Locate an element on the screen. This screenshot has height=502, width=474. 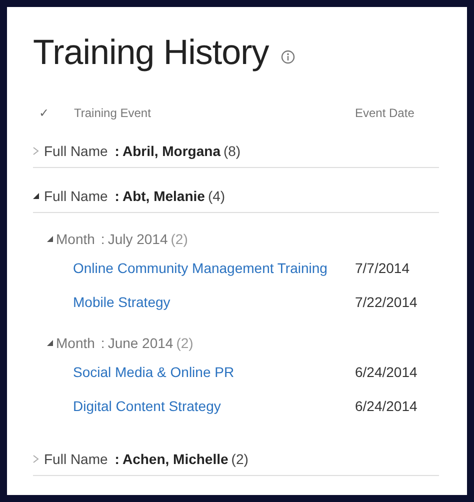
page-title: Training History is located at coordinates (151, 53).